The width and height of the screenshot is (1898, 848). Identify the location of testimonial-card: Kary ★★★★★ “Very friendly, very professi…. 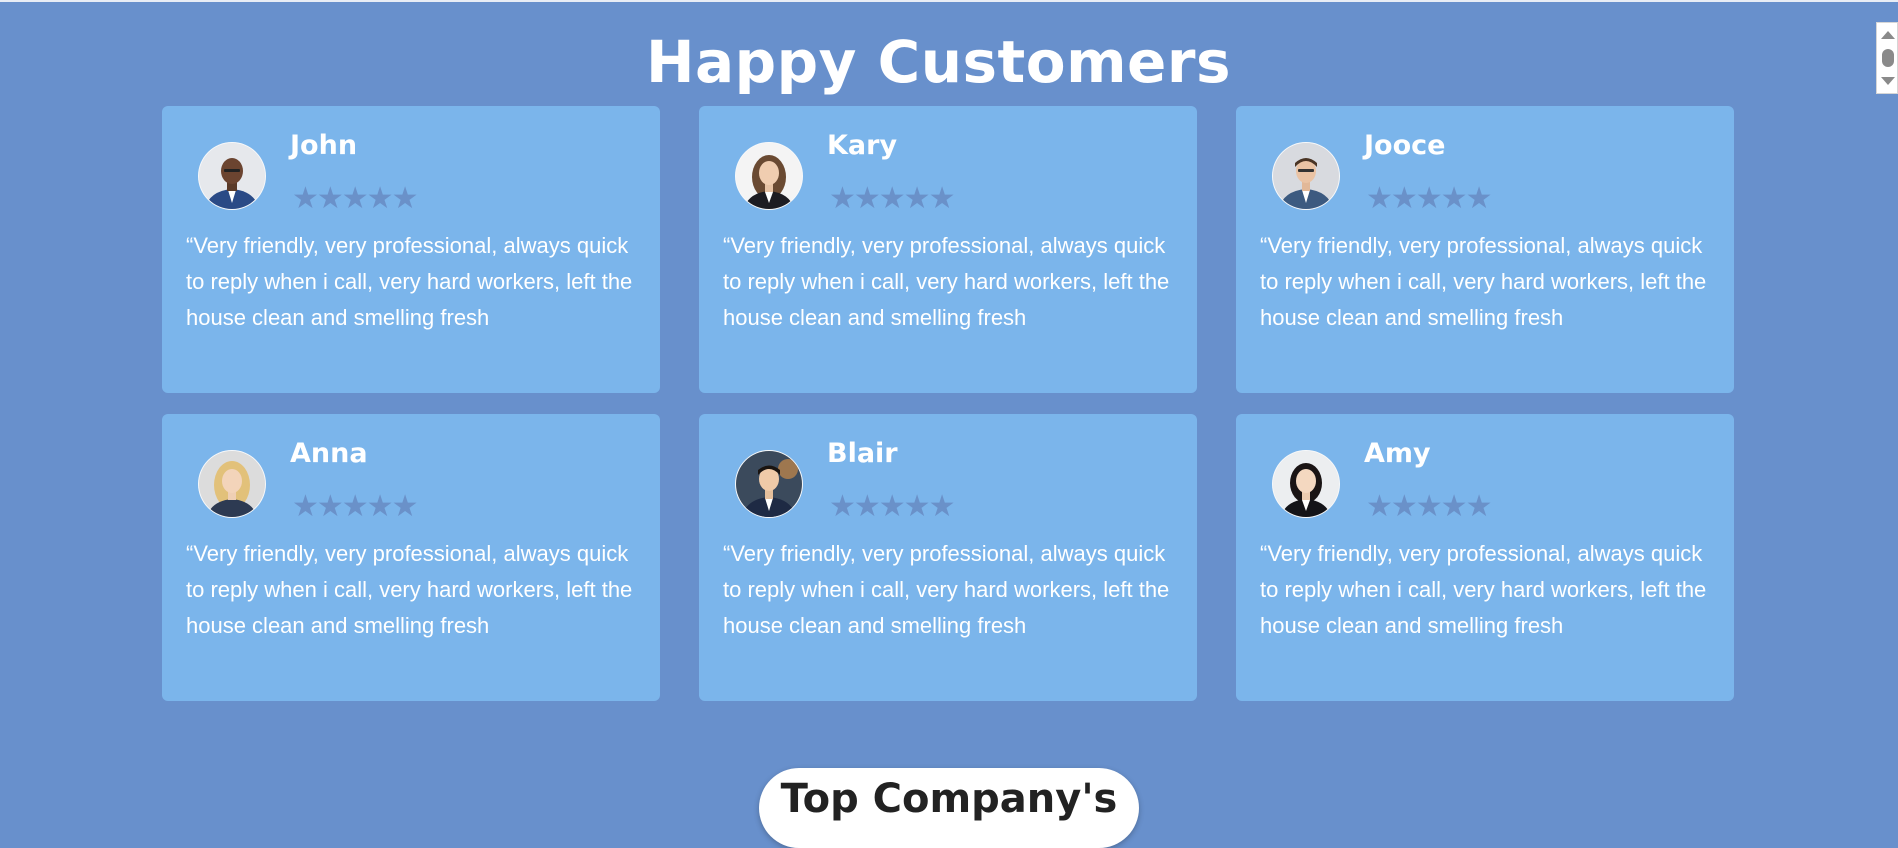
(948, 249).